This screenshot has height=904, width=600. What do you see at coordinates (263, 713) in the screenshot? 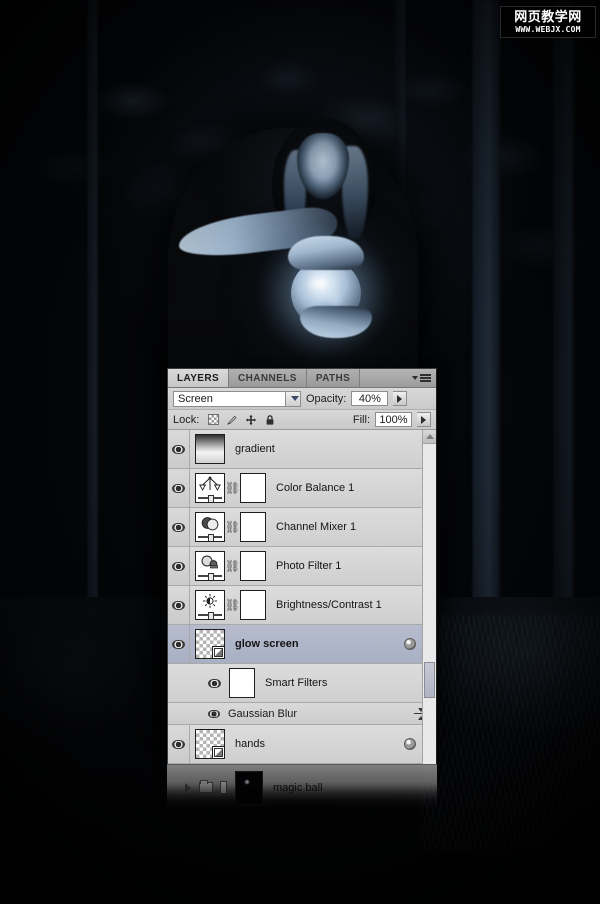
I see `filter-name: Gaussian Blur` at bounding box center [263, 713].